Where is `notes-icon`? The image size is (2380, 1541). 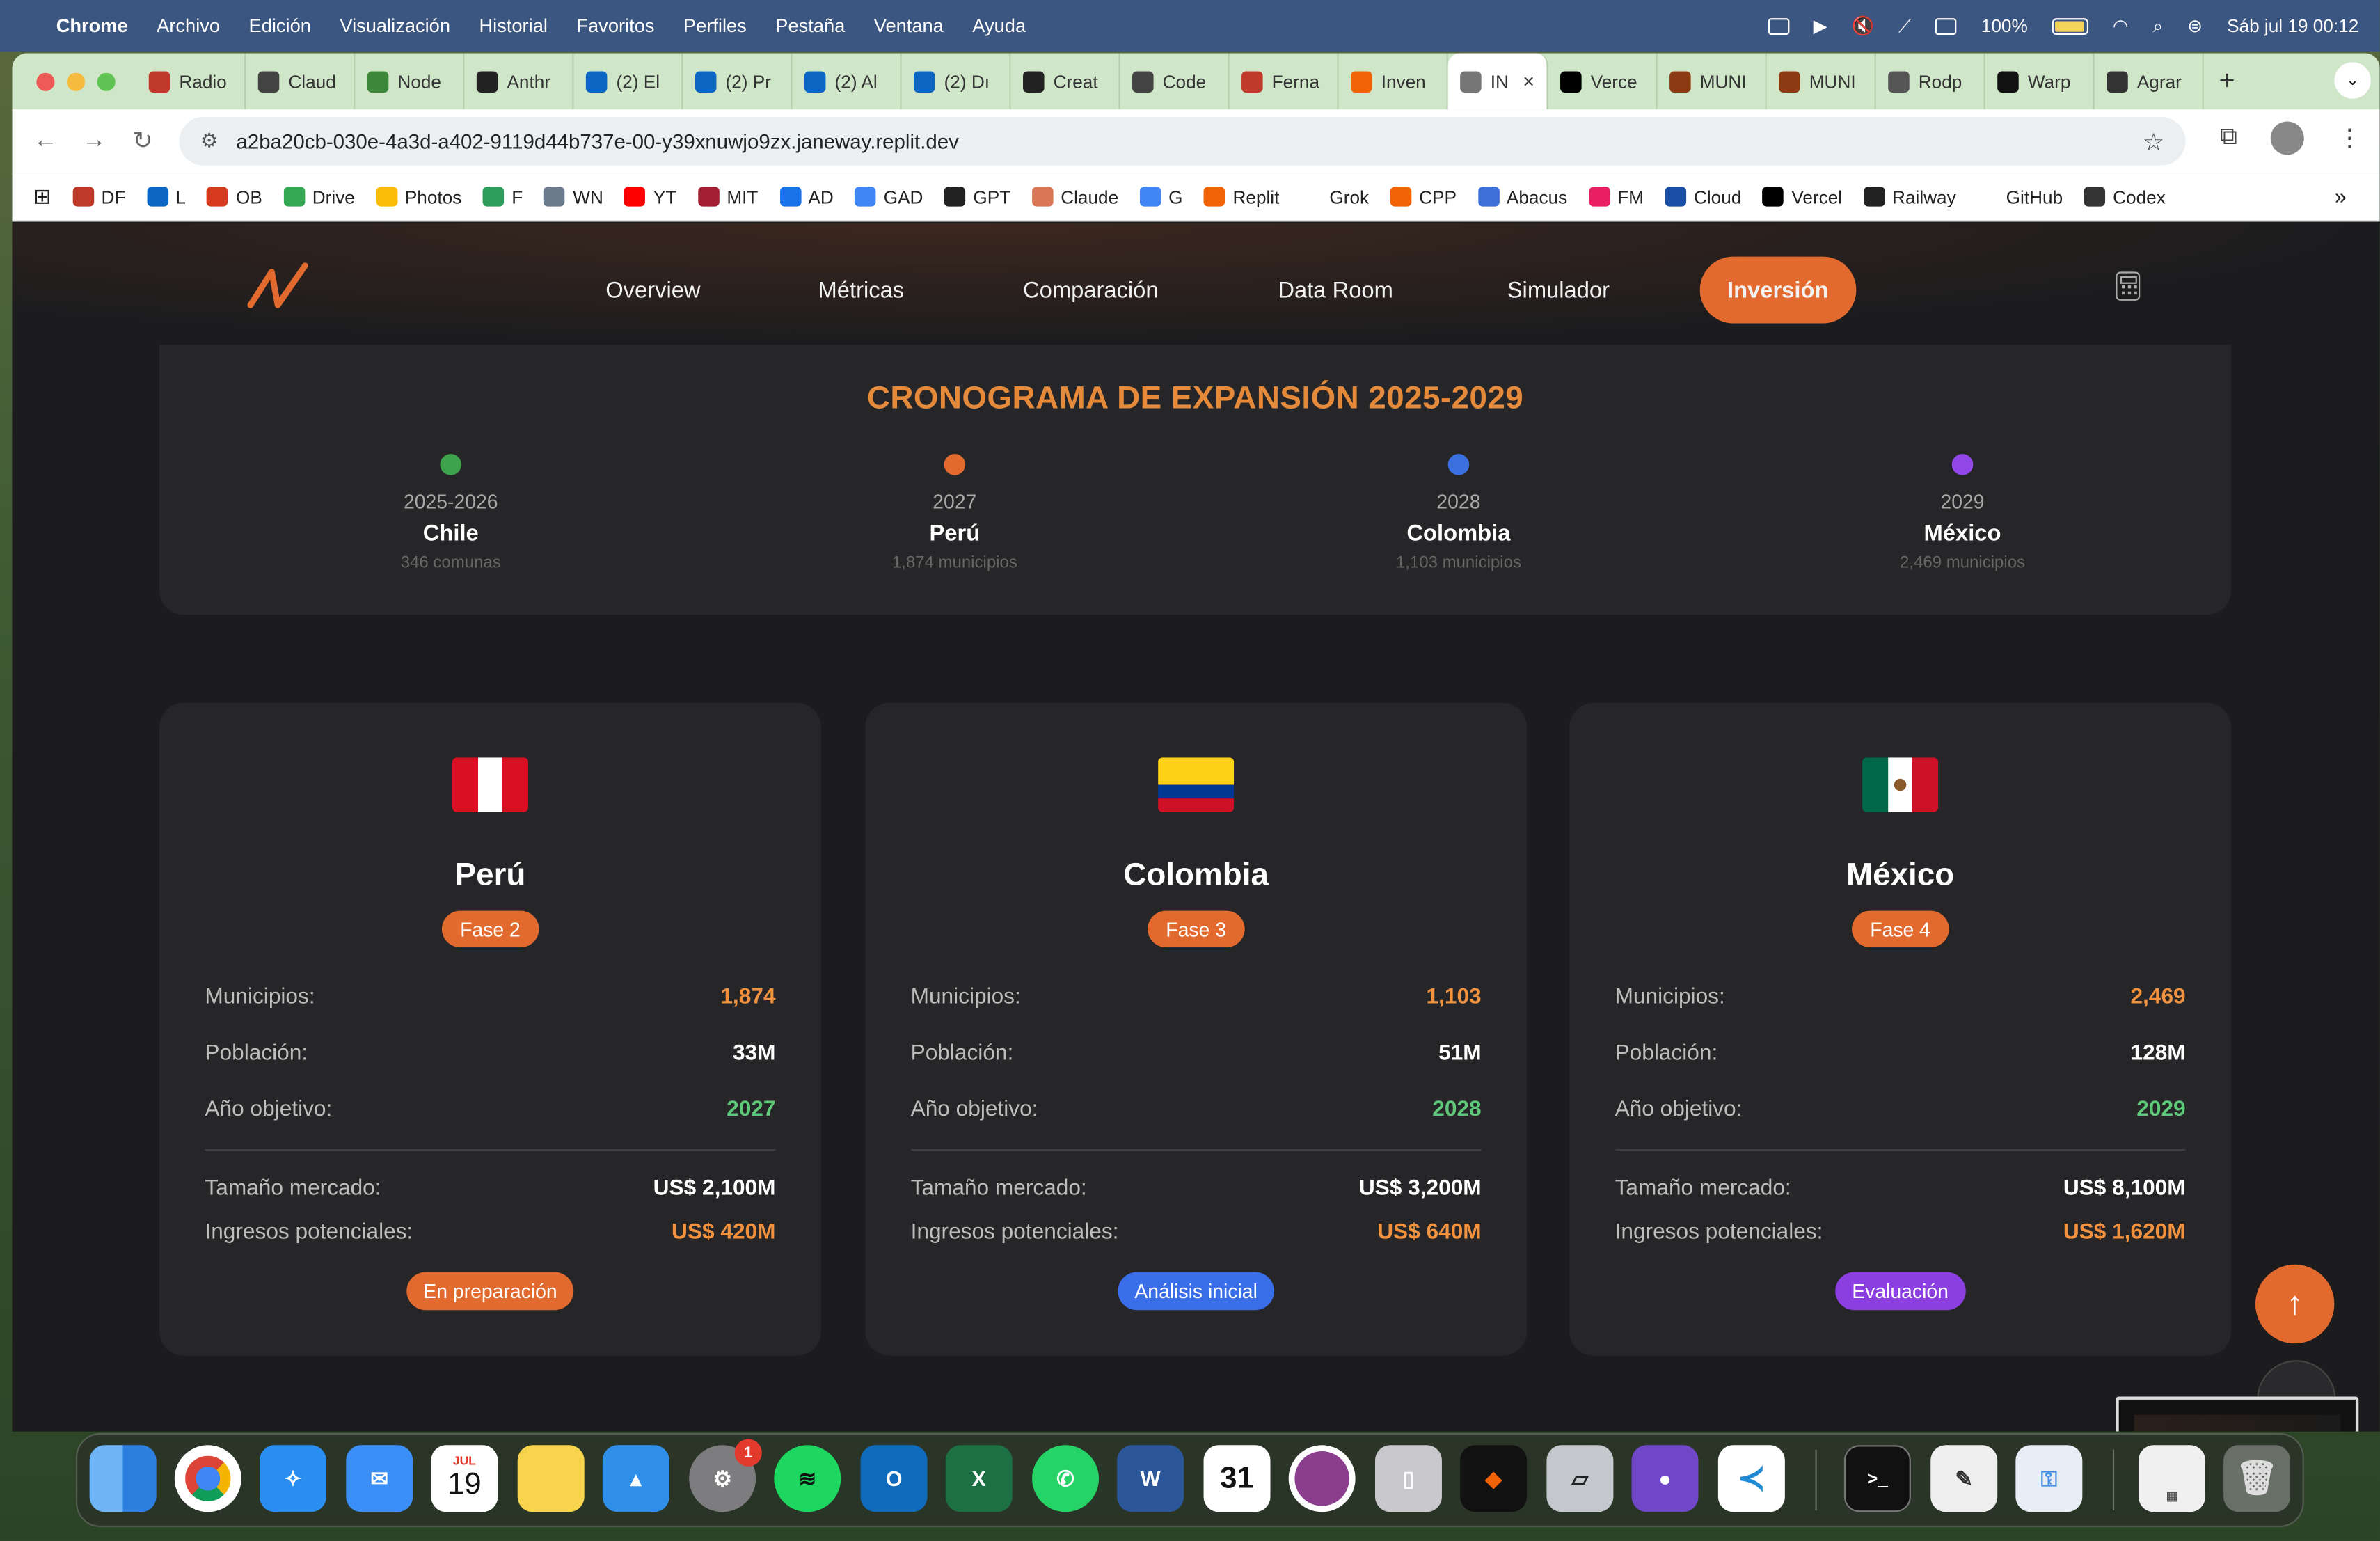 notes-icon is located at coordinates (551, 1478).